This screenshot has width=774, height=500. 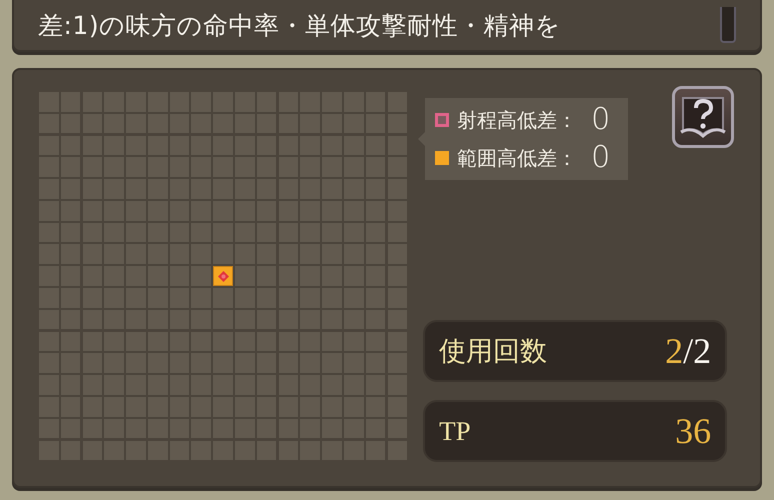 I want to click on legend-label: 範囲高低差：, so click(x=517, y=158).